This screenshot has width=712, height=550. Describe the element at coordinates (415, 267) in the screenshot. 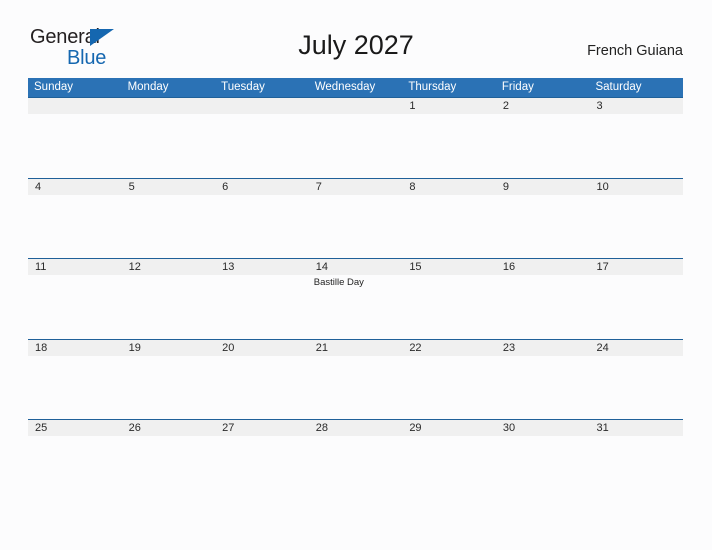

I see `day-number: 15` at that location.